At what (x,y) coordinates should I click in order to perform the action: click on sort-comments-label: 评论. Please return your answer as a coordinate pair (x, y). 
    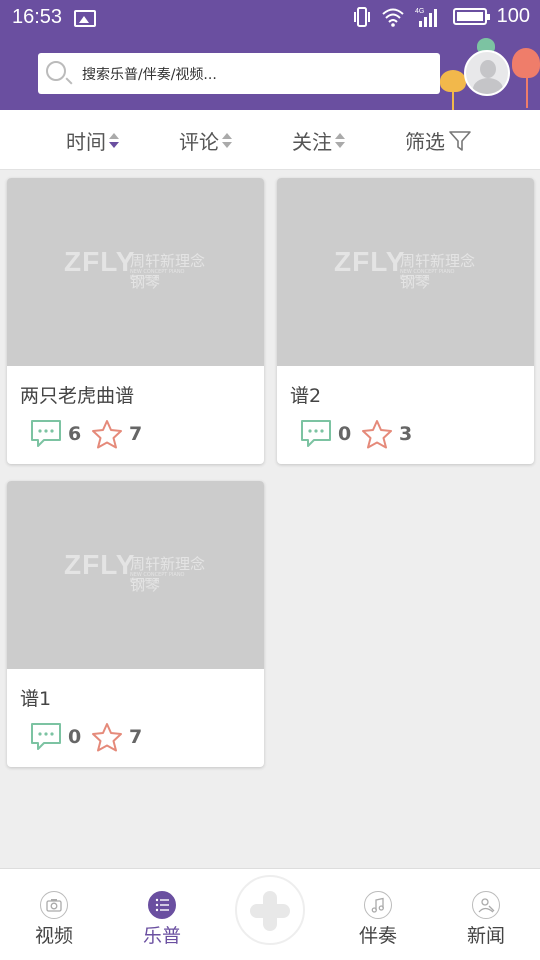
    Looking at the image, I should click on (199, 142).